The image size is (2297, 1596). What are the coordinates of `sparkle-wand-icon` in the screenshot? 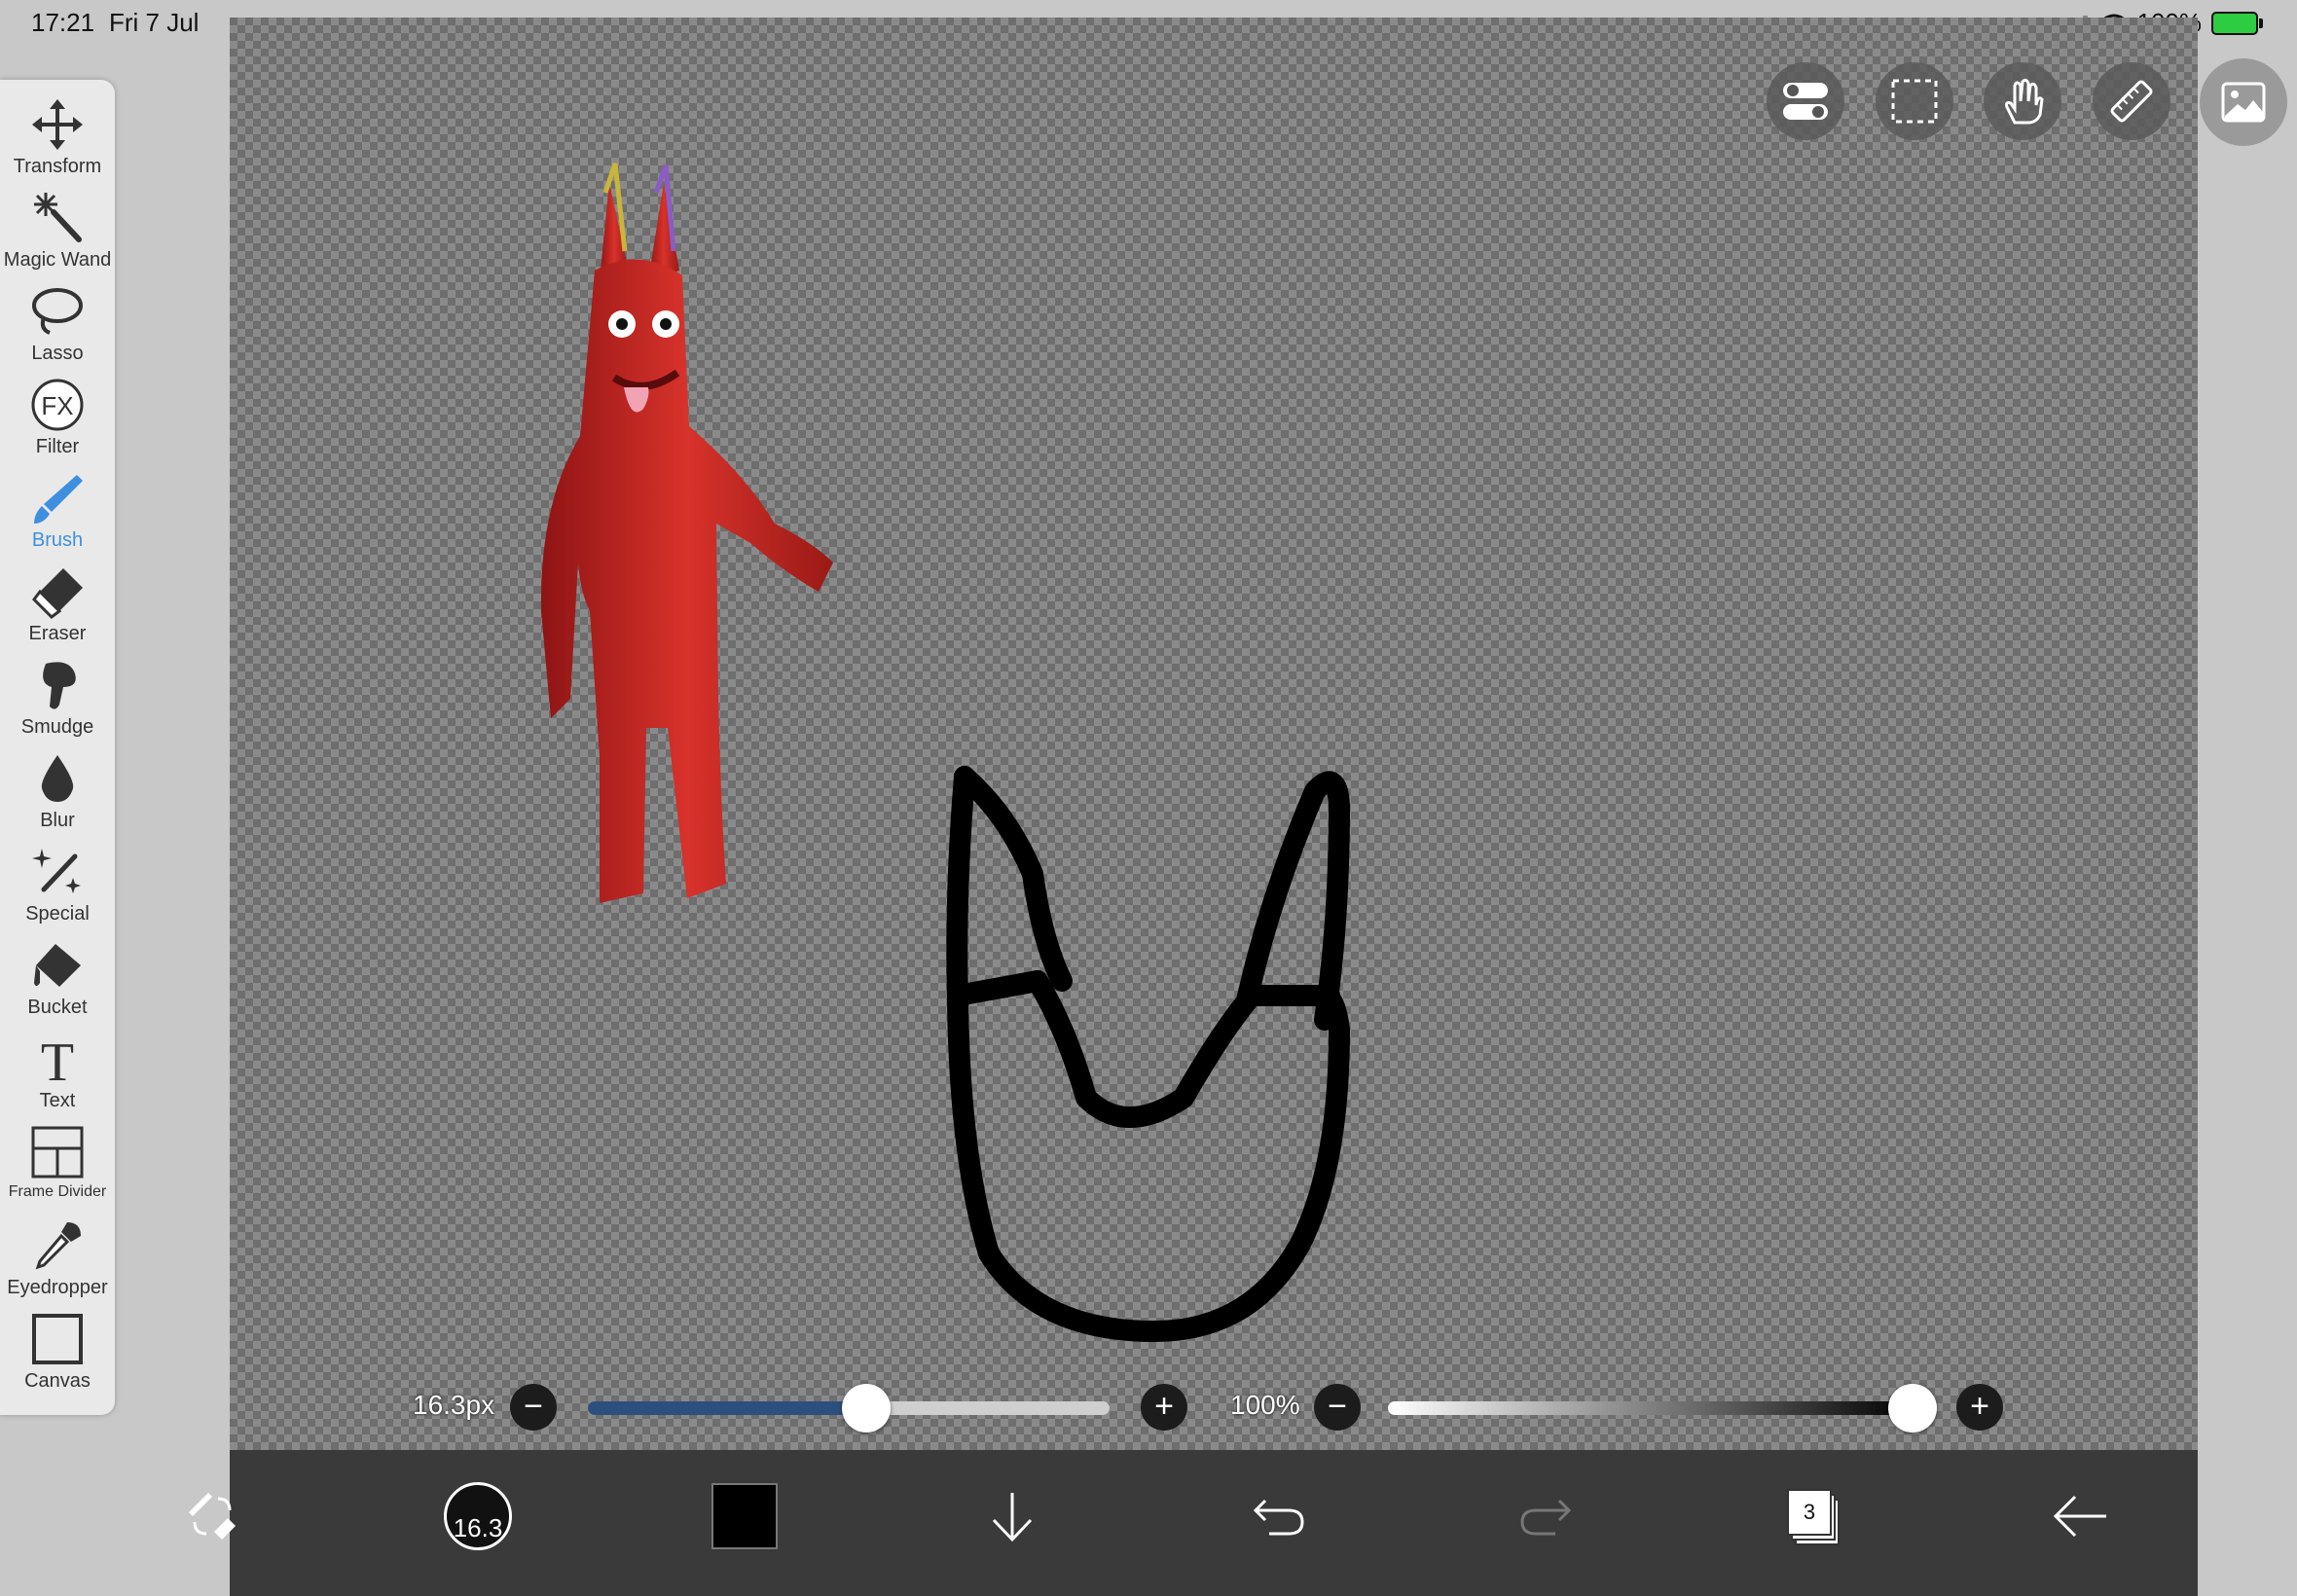 It's located at (56, 871).